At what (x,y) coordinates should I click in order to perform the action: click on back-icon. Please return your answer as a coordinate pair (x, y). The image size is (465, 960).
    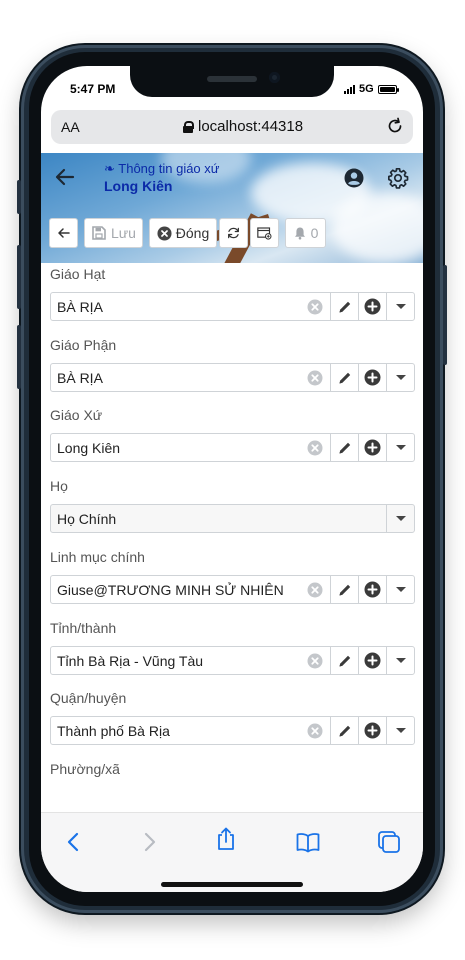
    Looking at the image, I should click on (74, 842).